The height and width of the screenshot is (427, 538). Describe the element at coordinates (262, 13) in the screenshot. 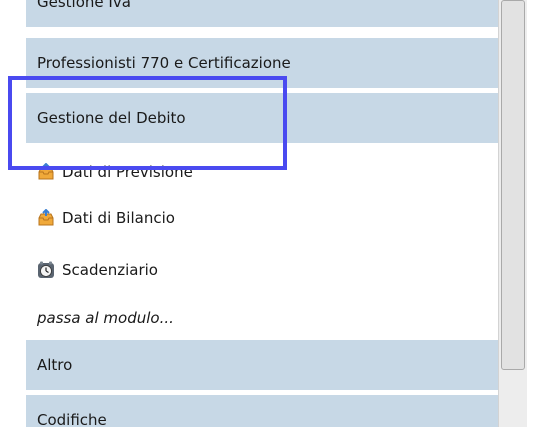

I see `section-gestione-iva: Gestione Iva` at that location.